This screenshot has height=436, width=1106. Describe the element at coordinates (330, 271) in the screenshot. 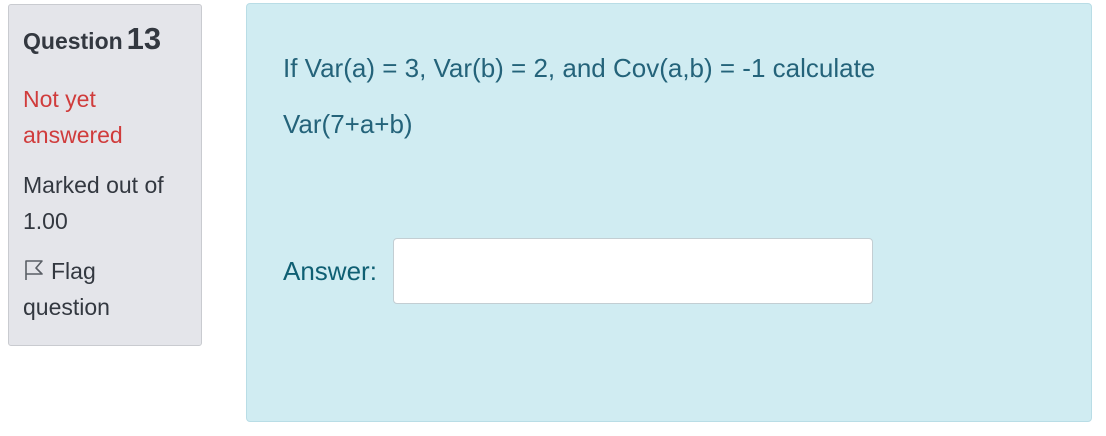

I see `answer-label: Answer:` at that location.